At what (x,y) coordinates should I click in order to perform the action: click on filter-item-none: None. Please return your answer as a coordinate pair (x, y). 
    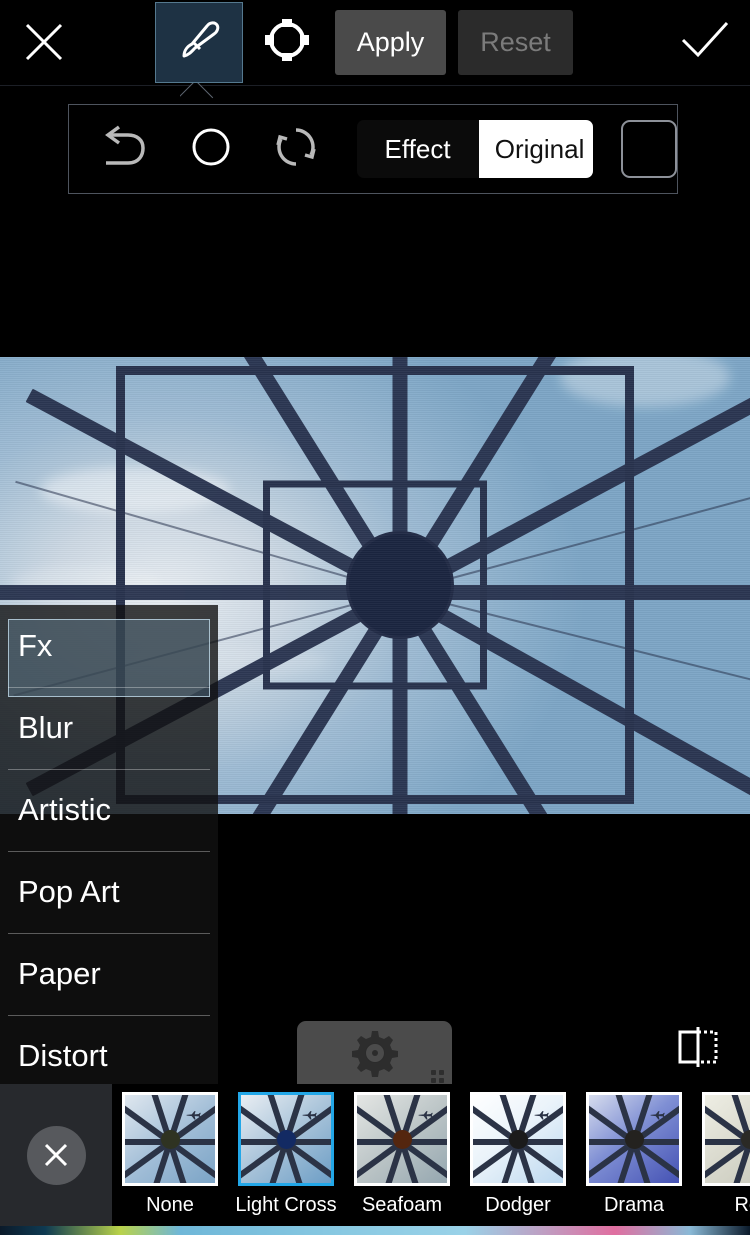
    Looking at the image, I should click on (170, 1150).